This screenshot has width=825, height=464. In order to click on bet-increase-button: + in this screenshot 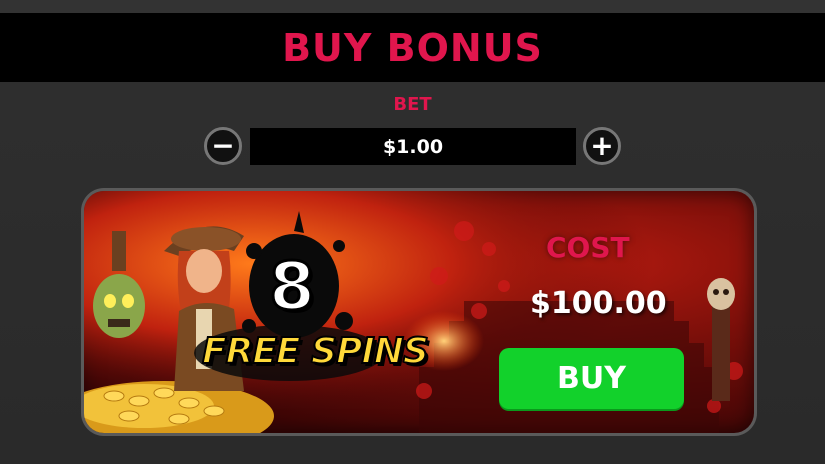, I will do `click(602, 146)`.